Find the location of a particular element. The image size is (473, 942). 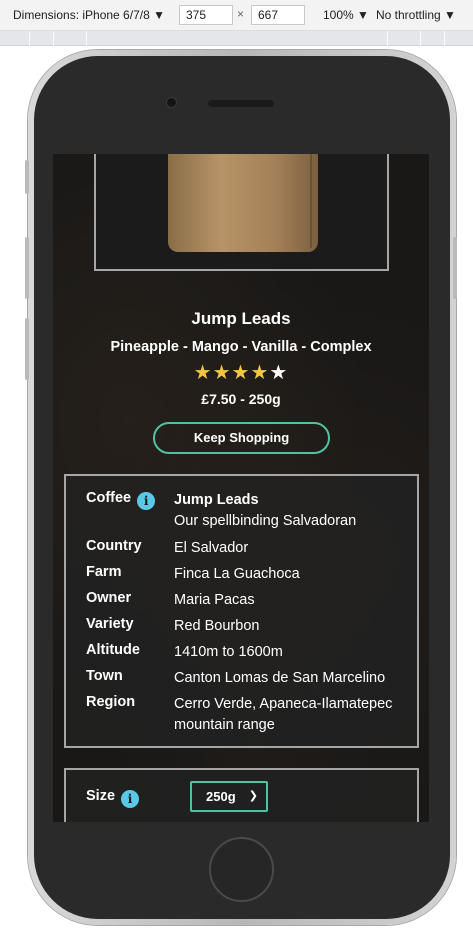

detail-label: Variety is located at coordinates (110, 624).